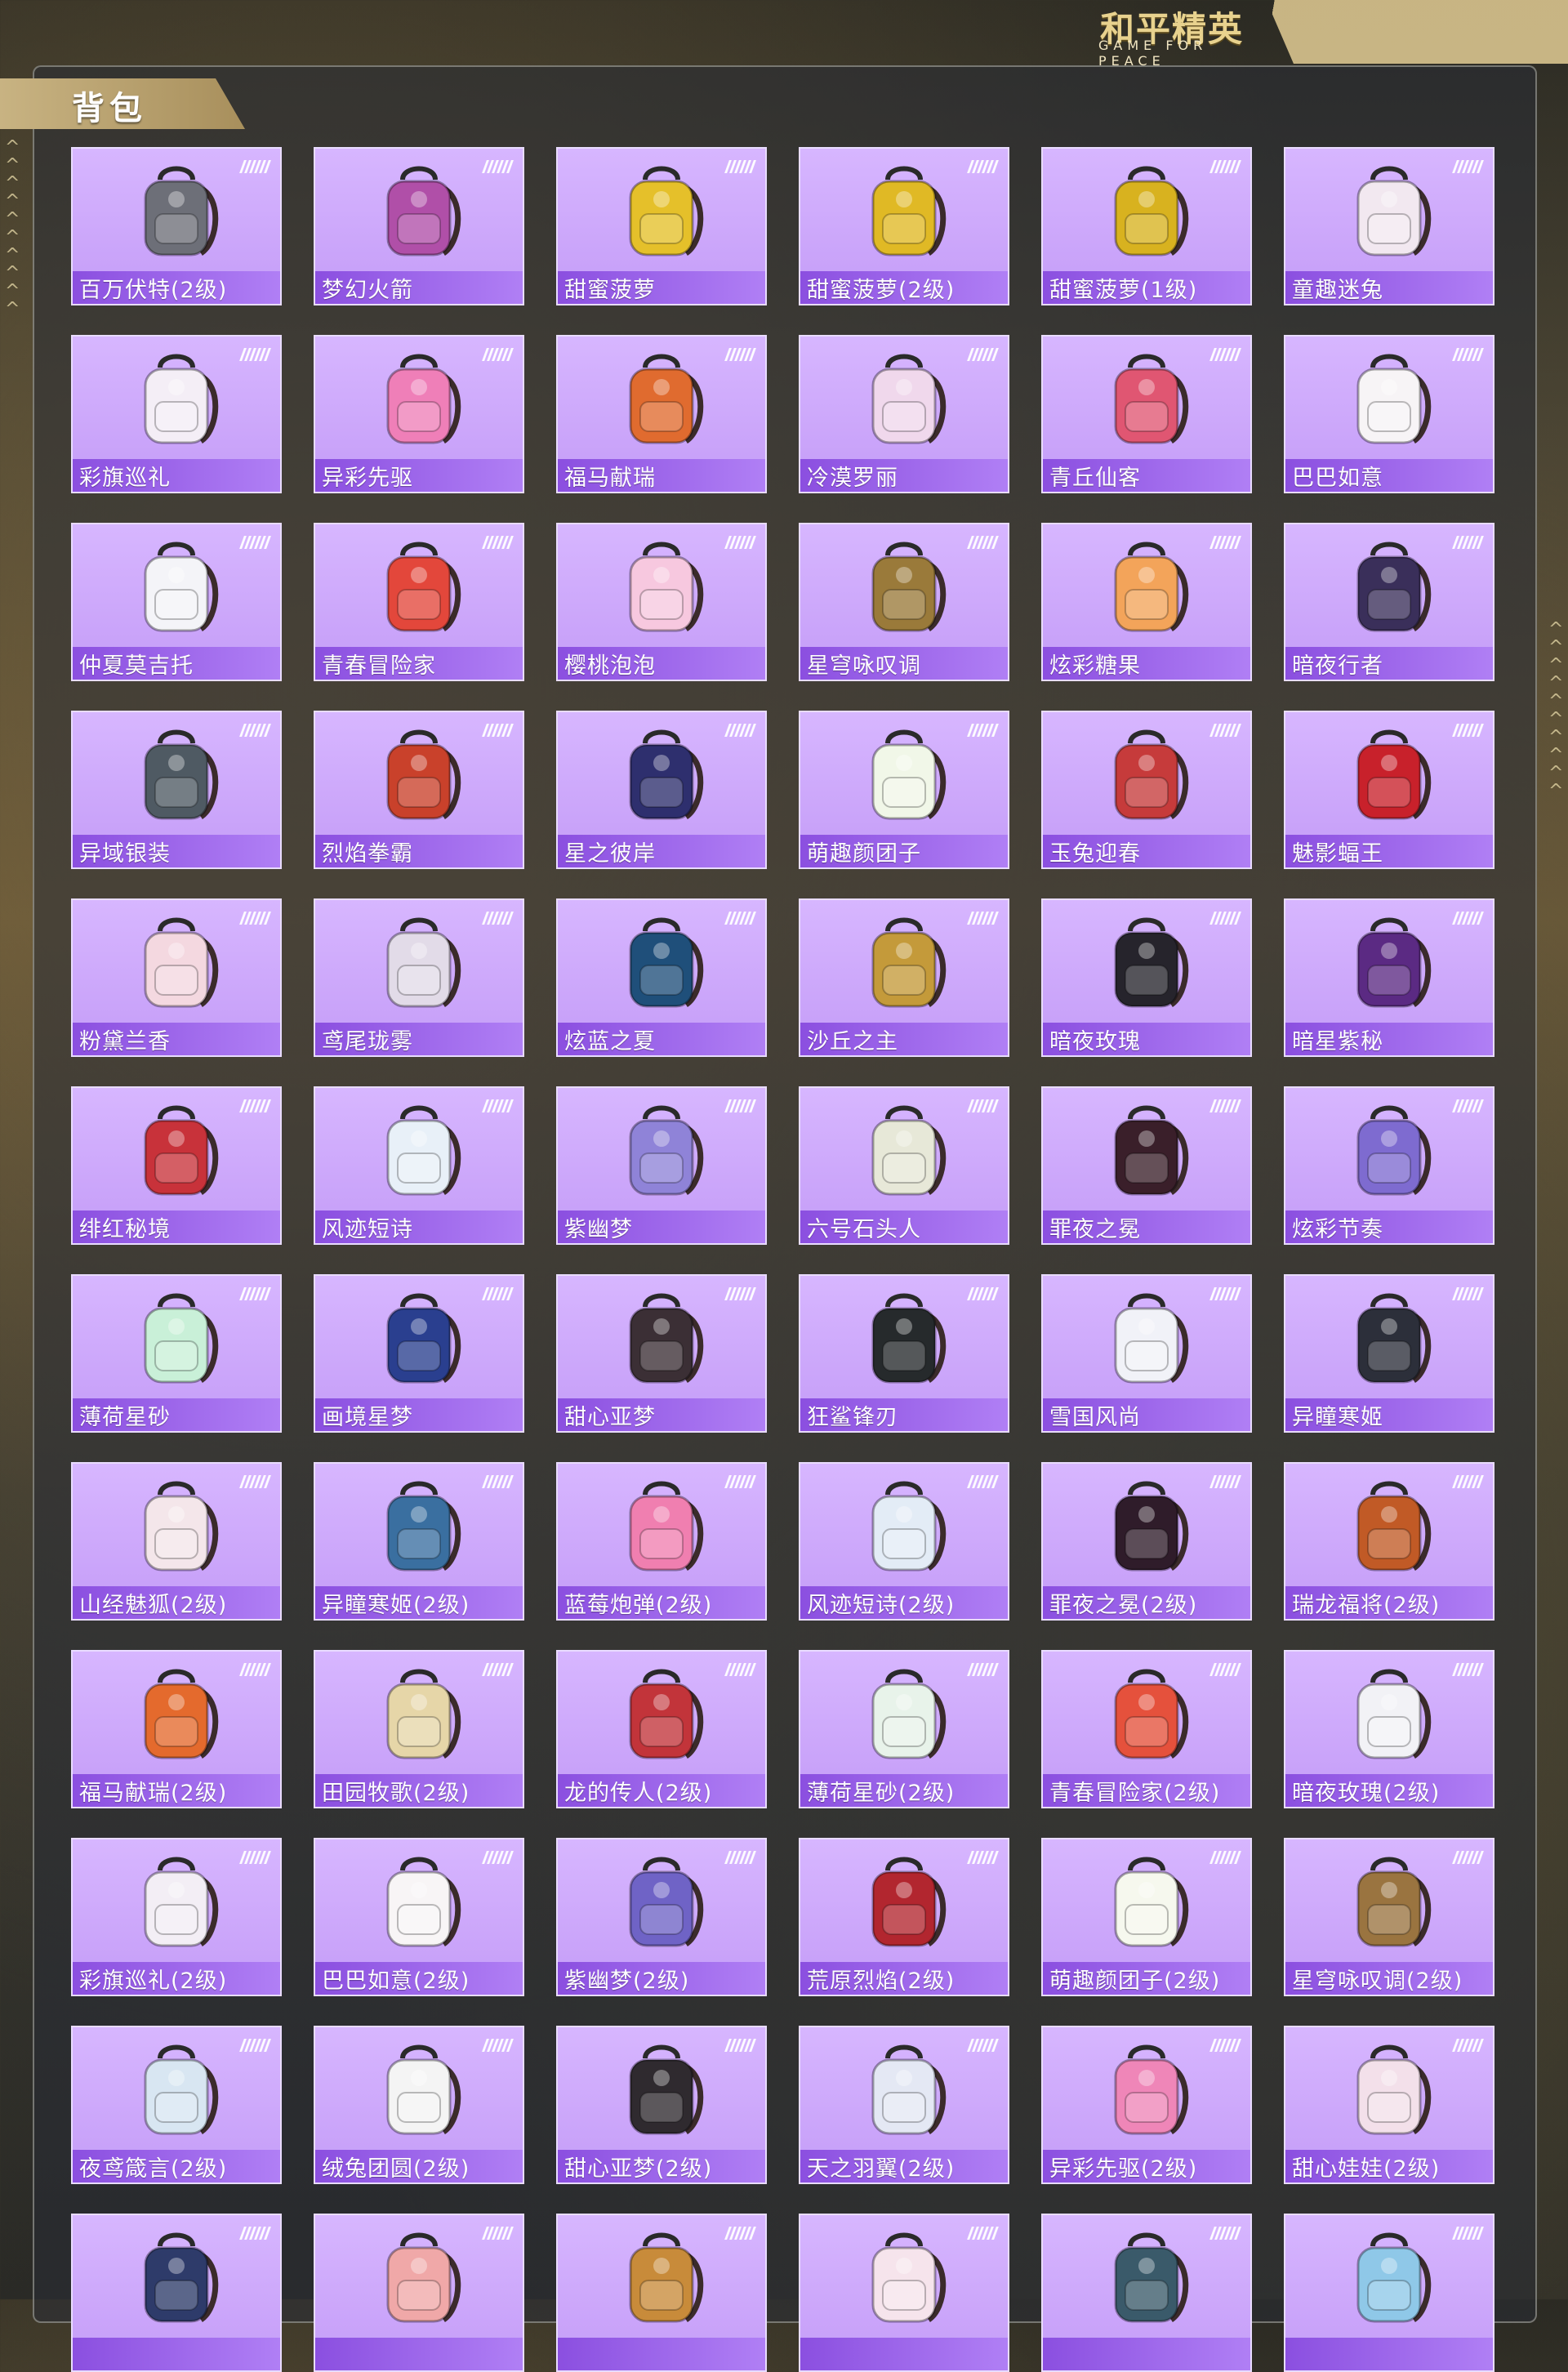 The image size is (1568, 2372). I want to click on backpack-item: 罪夜之冕(2级), so click(1146, 1541).